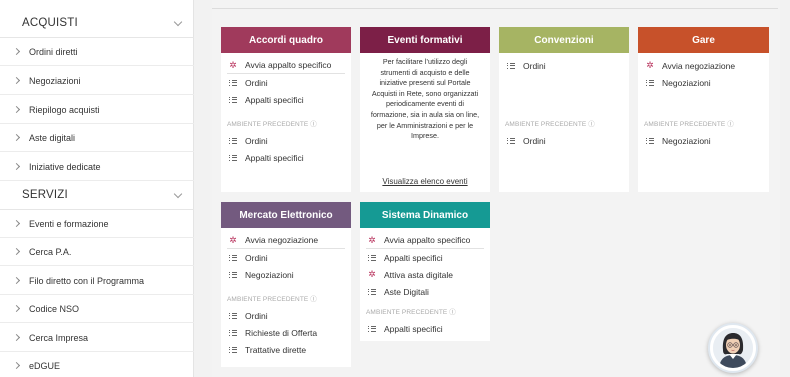 The height and width of the screenshot is (377, 790). I want to click on sidebar-item-label: Eventi e formazione, so click(69, 223).